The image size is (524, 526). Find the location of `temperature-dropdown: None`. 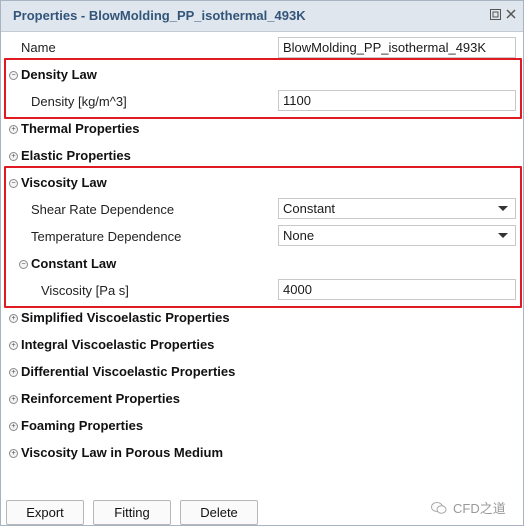

temperature-dropdown: None is located at coordinates (397, 235).